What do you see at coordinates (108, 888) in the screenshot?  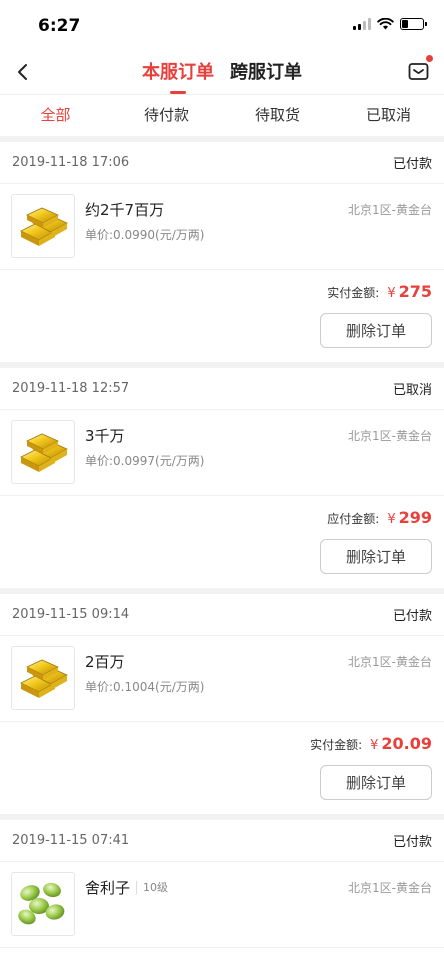 I see `item-name-text: 舍利子` at bounding box center [108, 888].